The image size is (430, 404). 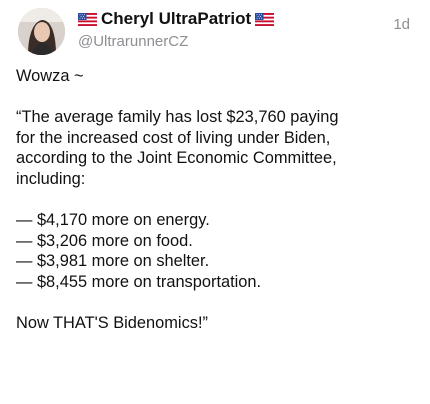 I want to click on avatar, so click(x=41, y=31).